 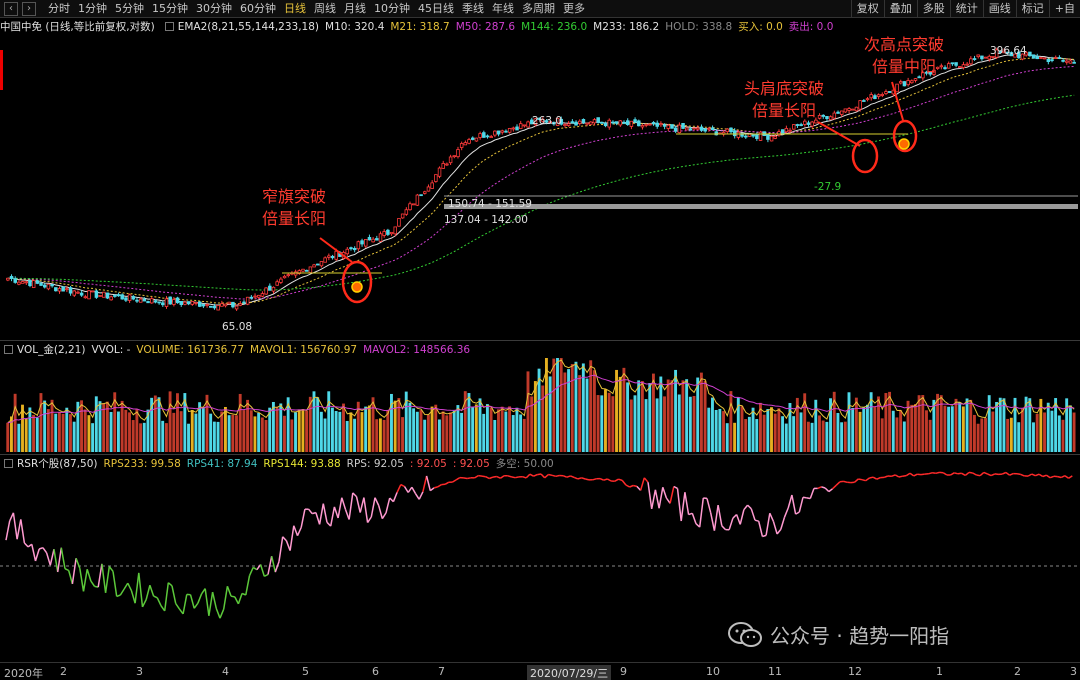 What do you see at coordinates (375, 671) in the screenshot?
I see `date-label-5: 6` at bounding box center [375, 671].